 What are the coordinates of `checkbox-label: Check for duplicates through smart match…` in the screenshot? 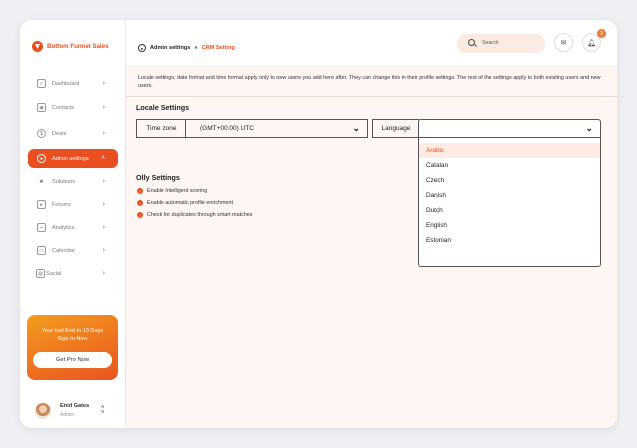 It's located at (200, 215).